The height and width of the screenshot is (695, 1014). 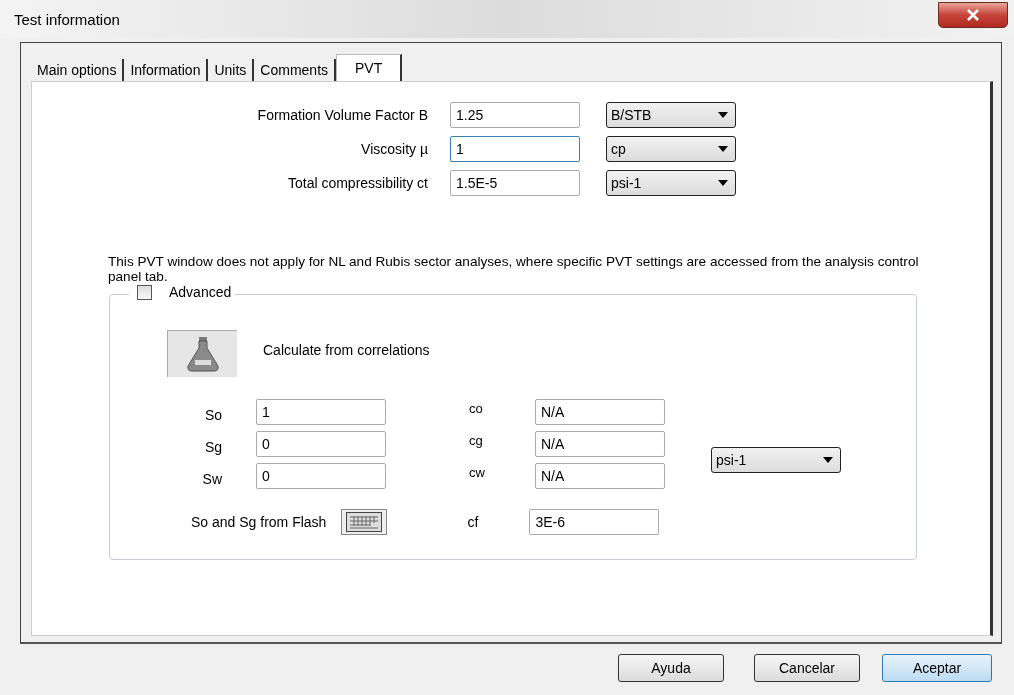 I want to click on field-label: Sg, so click(x=213, y=446).